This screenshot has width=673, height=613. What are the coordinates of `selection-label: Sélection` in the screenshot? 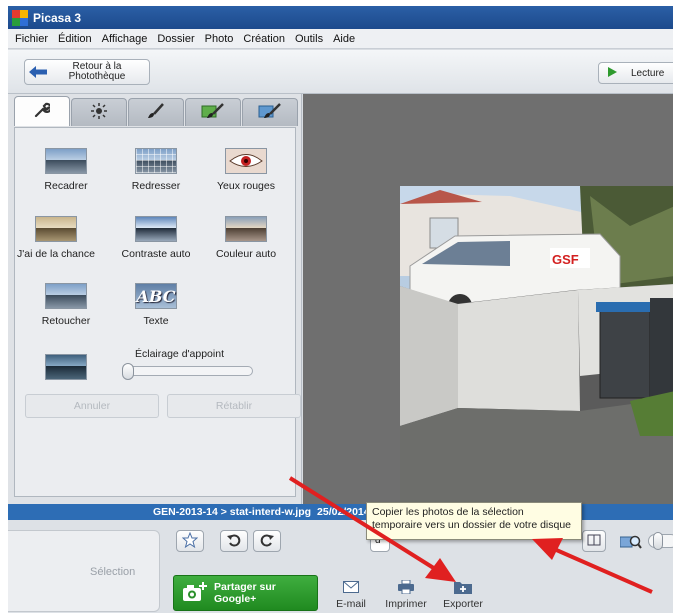 It's located at (113, 572).